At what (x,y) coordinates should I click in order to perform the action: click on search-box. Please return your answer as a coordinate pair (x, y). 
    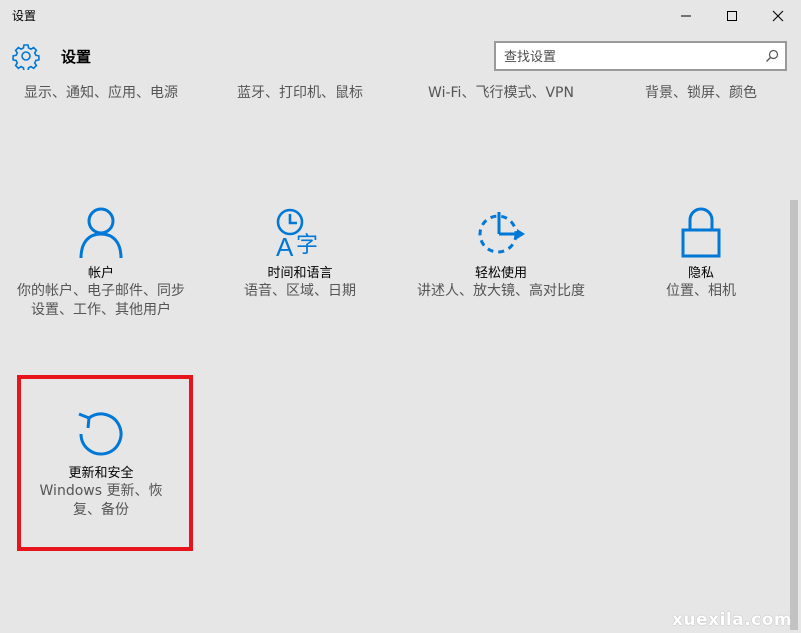
    Looking at the image, I should click on (640, 56).